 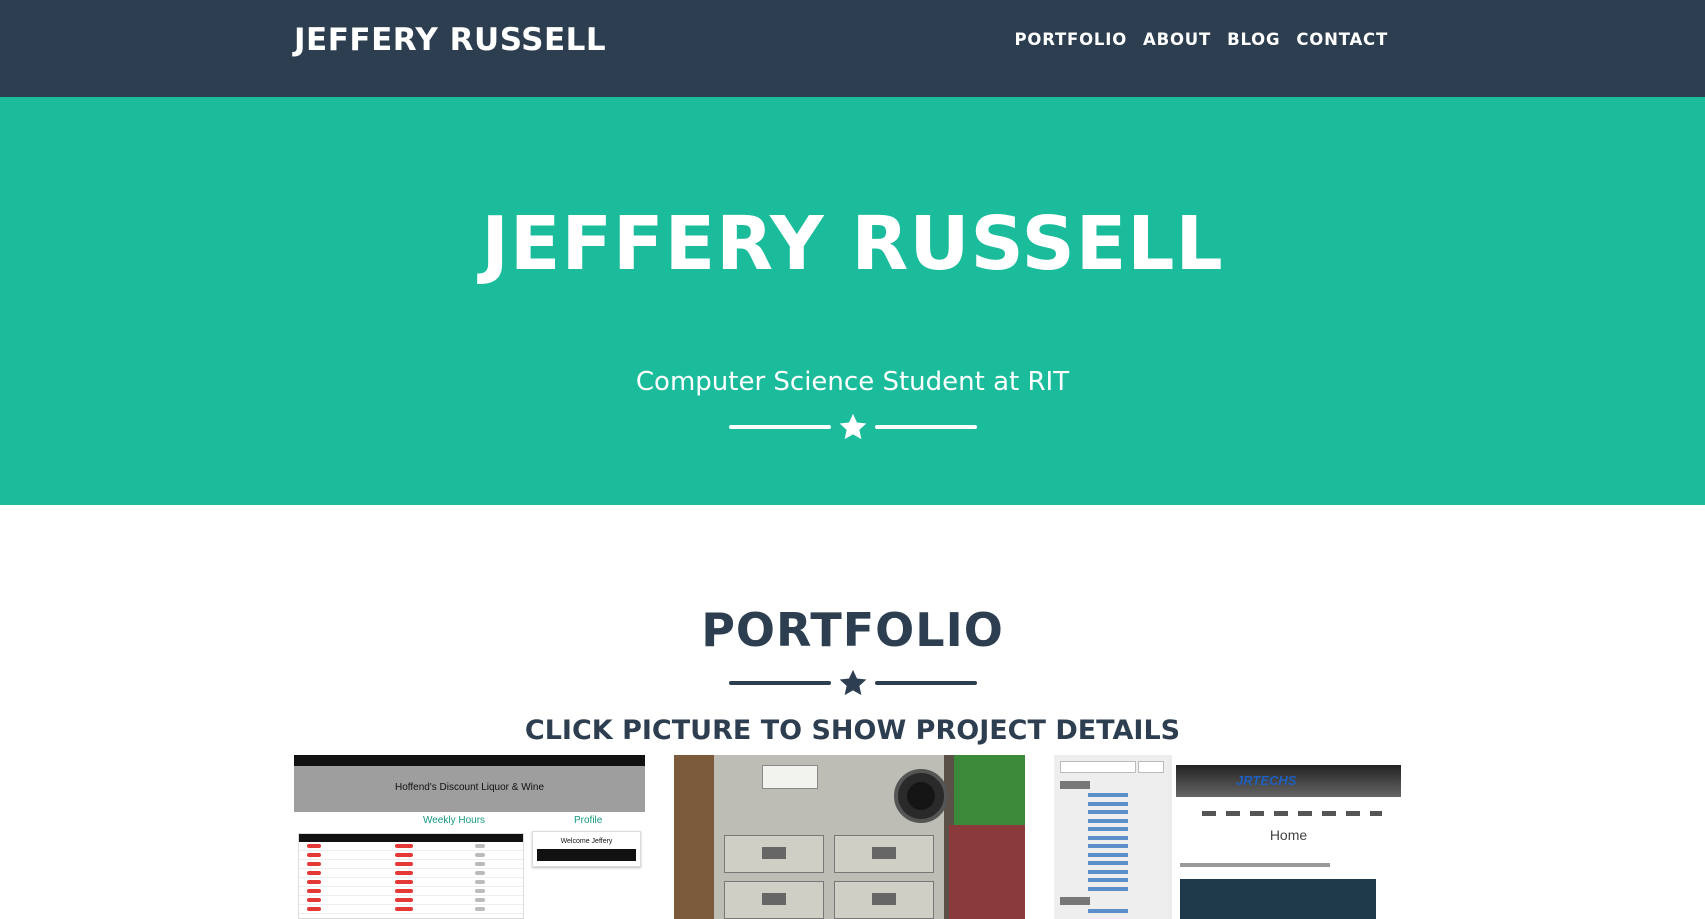 What do you see at coordinates (852, 730) in the screenshot?
I see `portfolio-hint: CLICK PICTURE TO SHOW PROJECT DETAILS` at bounding box center [852, 730].